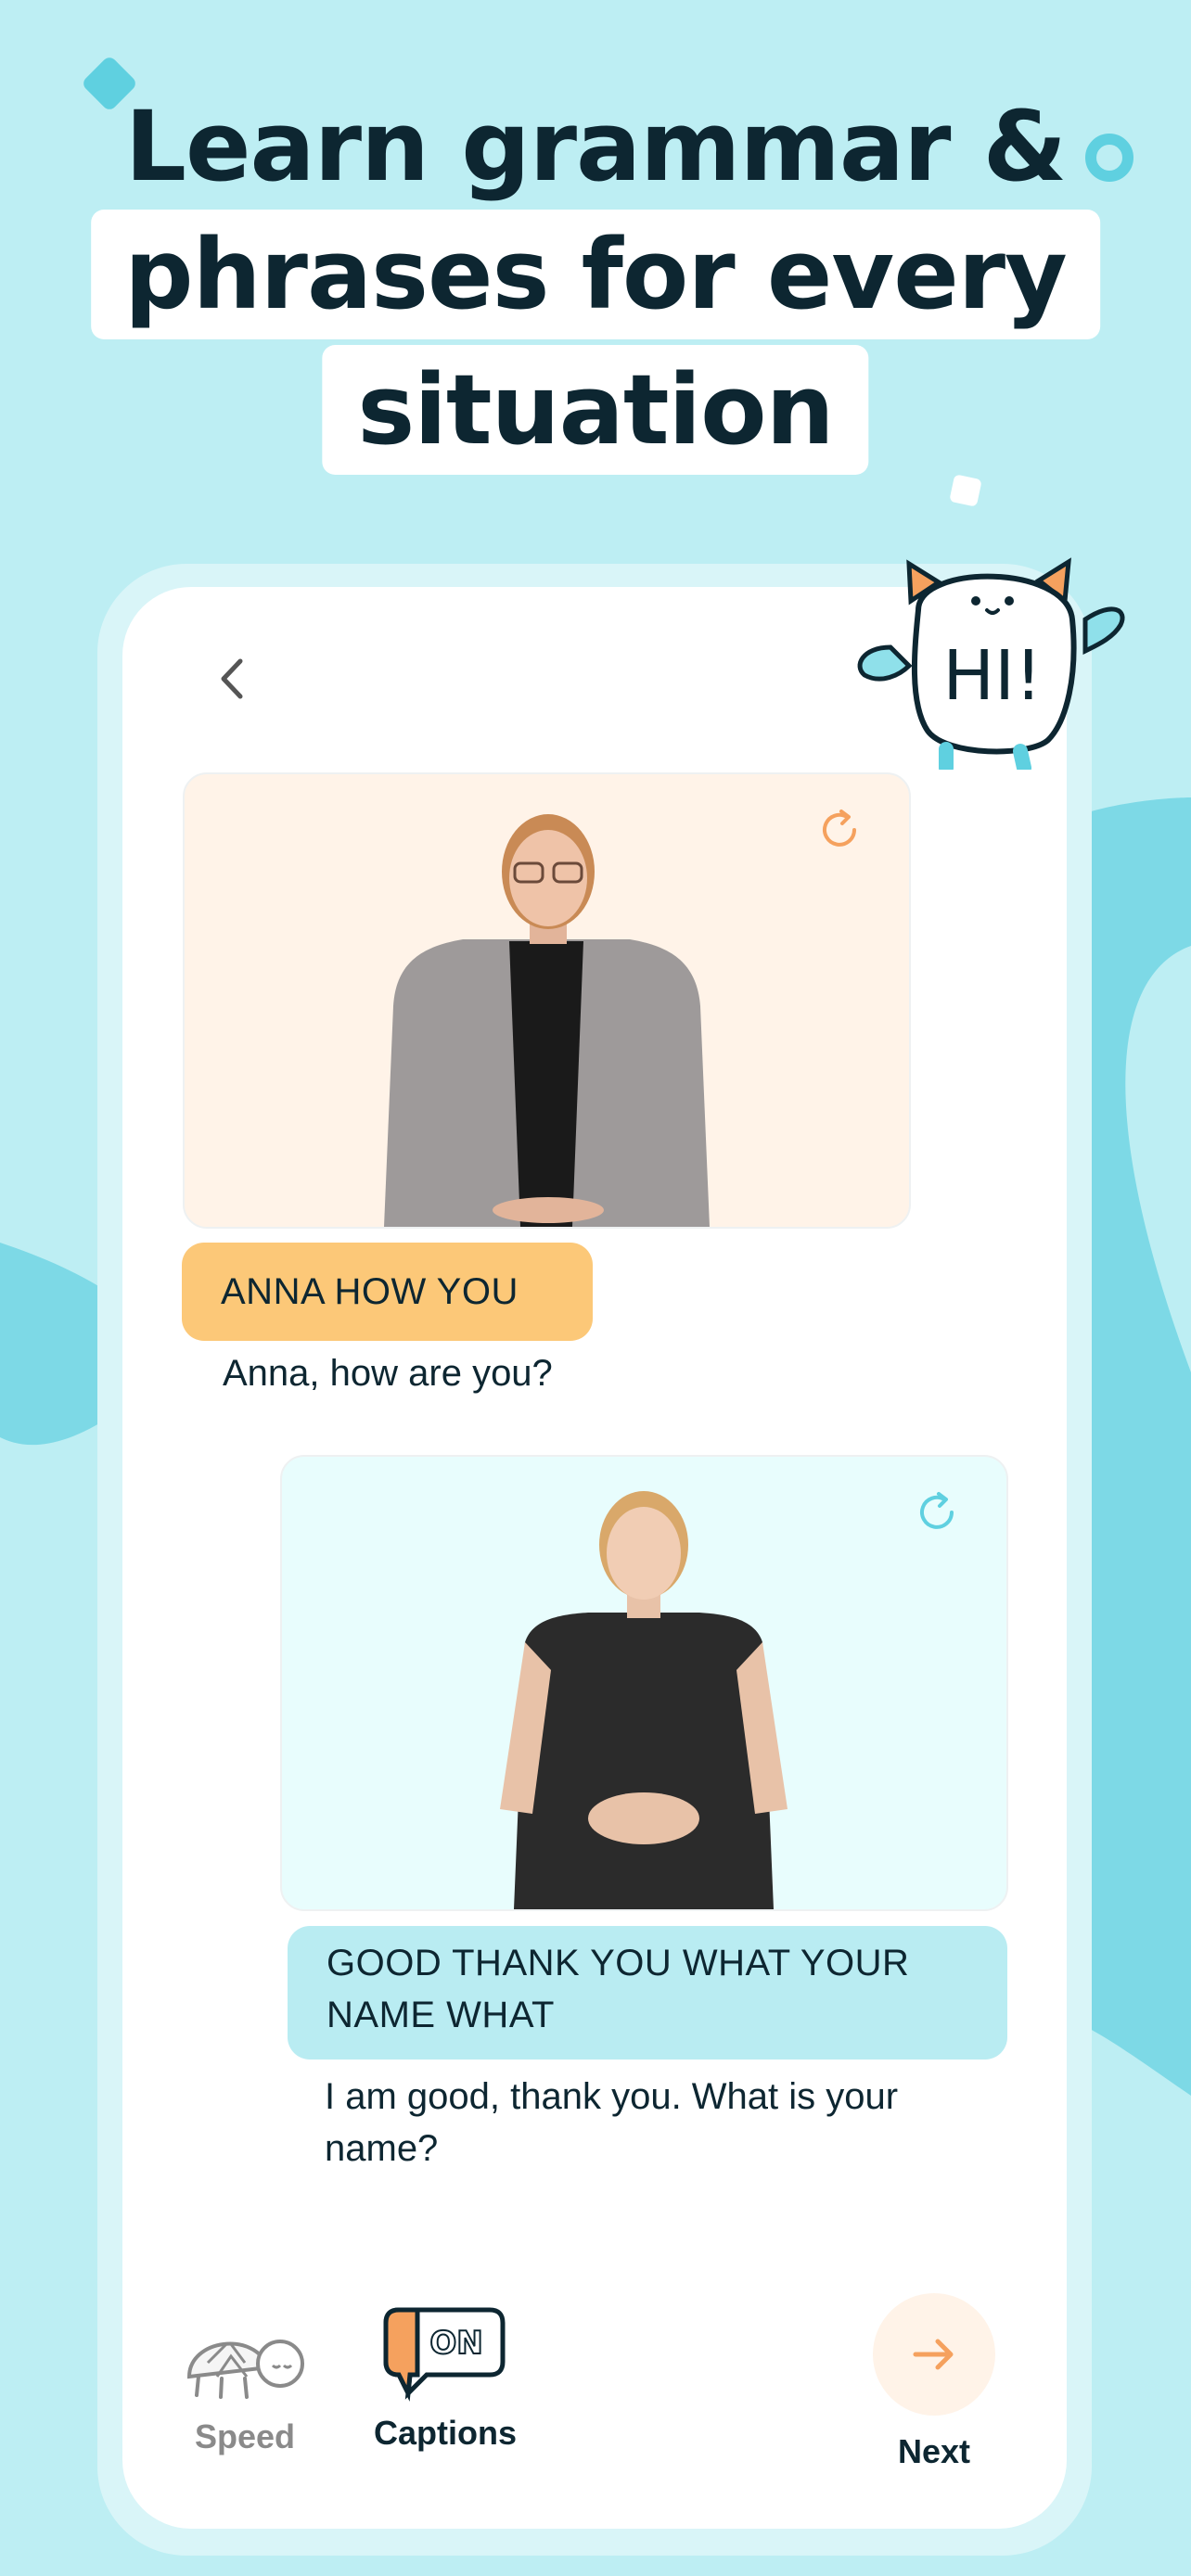  I want to click on headline-line-3: situation, so click(595, 410).